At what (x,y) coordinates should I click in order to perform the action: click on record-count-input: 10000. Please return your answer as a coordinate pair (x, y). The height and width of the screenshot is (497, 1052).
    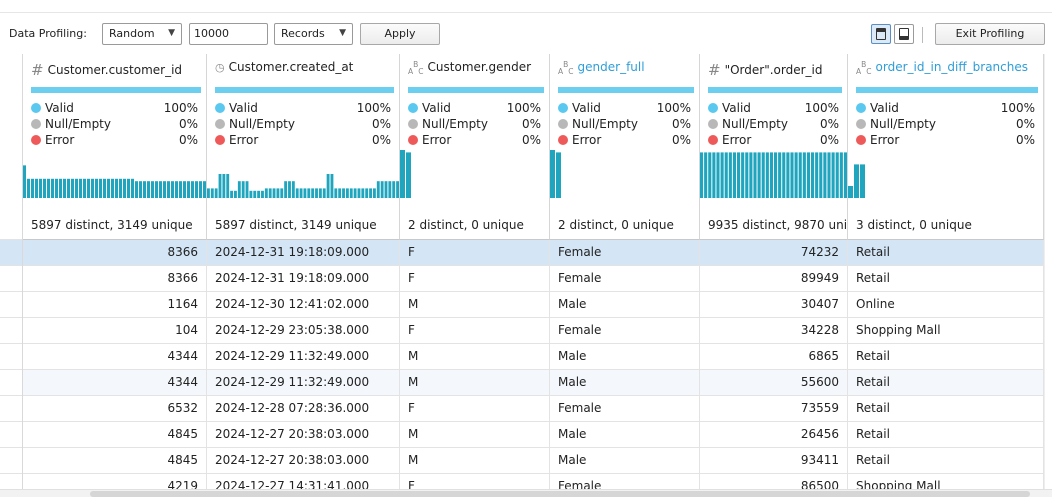
    Looking at the image, I should click on (228, 34).